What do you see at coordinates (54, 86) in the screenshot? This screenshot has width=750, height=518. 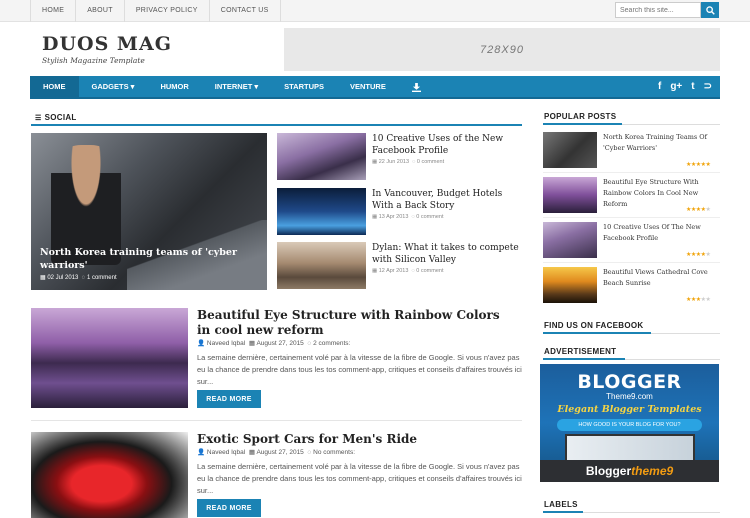 I see `nav-item-home: HOME` at bounding box center [54, 86].